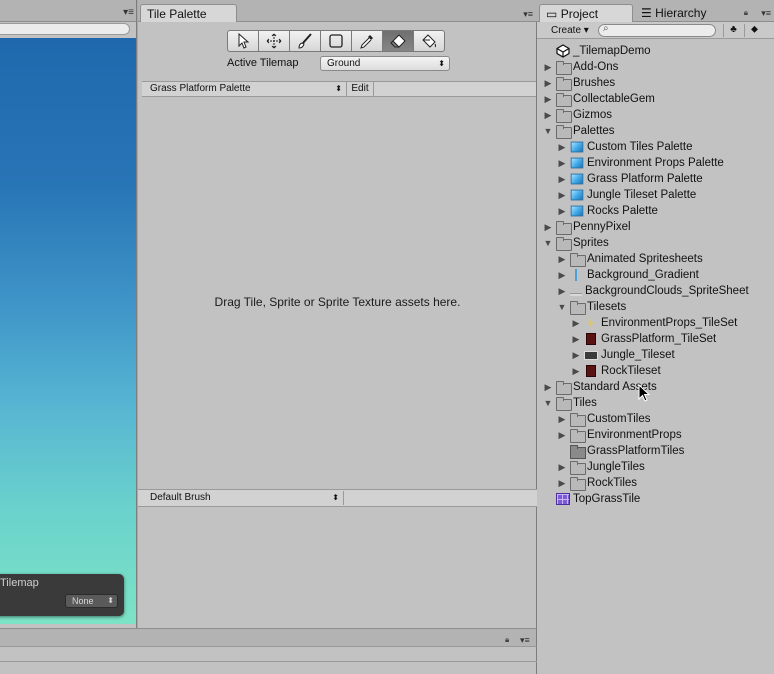 The width and height of the screenshot is (774, 674). What do you see at coordinates (344, 63) in the screenshot?
I see `active-tilemap-value: Ground` at bounding box center [344, 63].